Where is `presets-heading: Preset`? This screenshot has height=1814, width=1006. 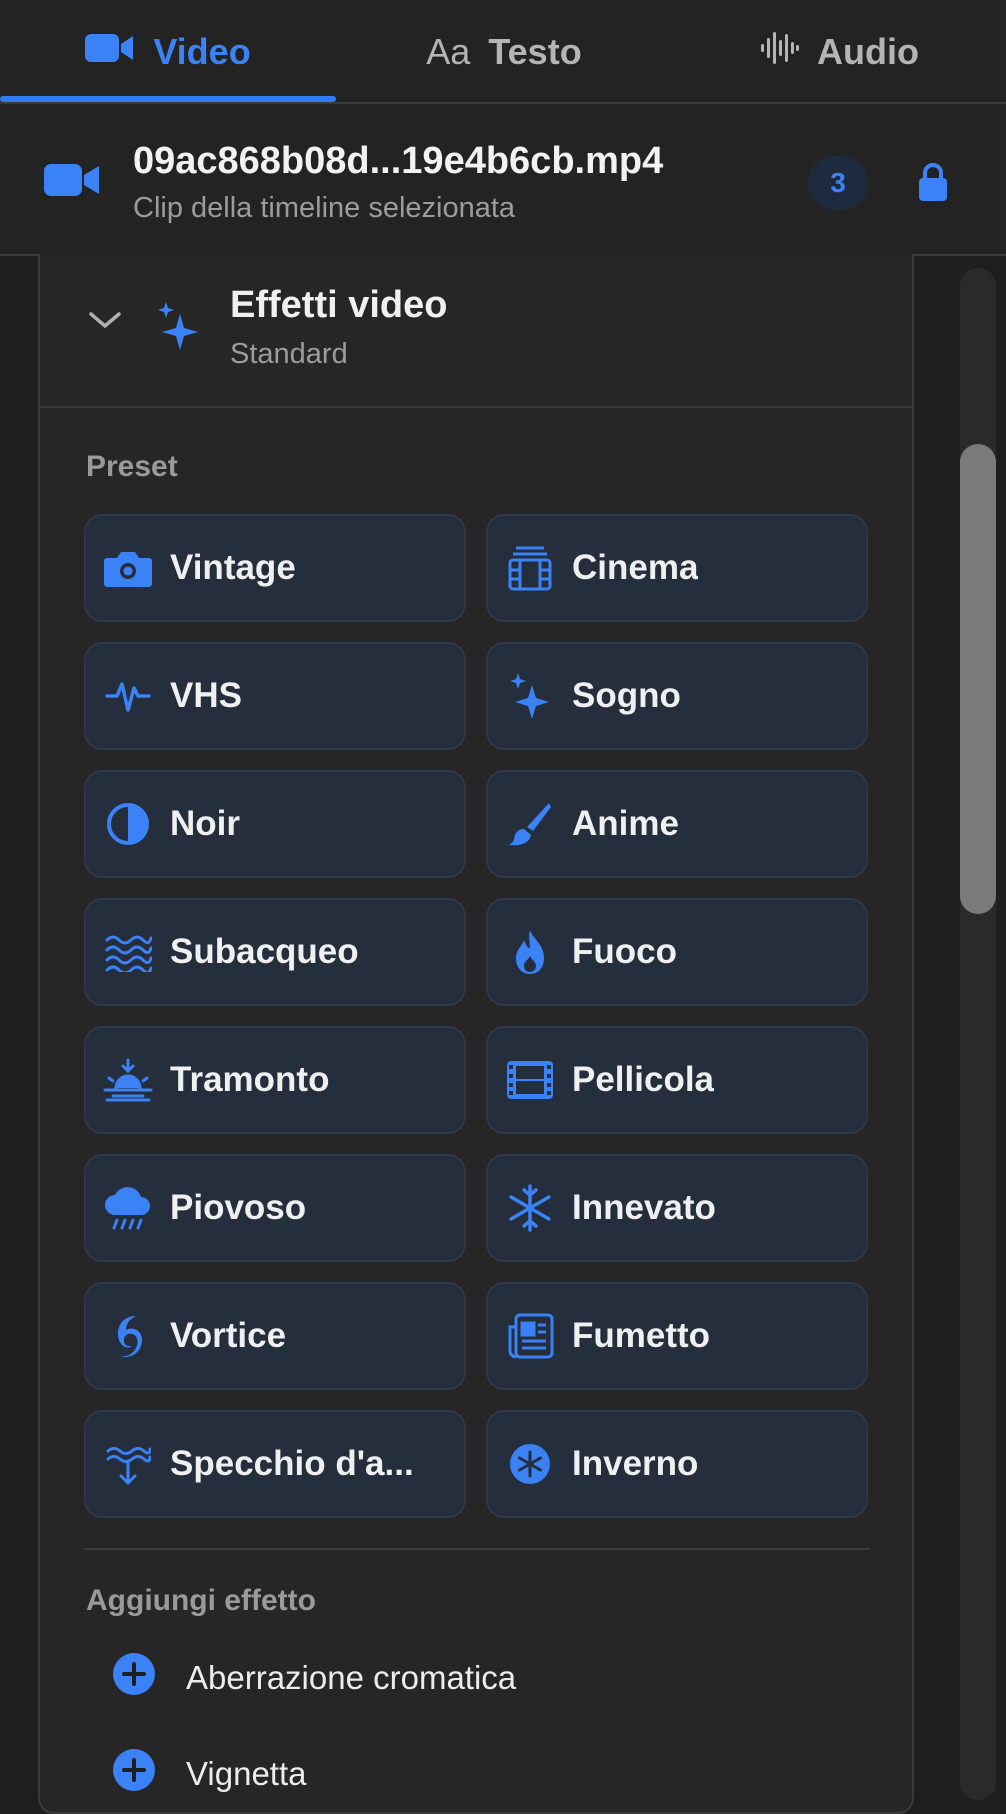 presets-heading: Preset is located at coordinates (132, 466).